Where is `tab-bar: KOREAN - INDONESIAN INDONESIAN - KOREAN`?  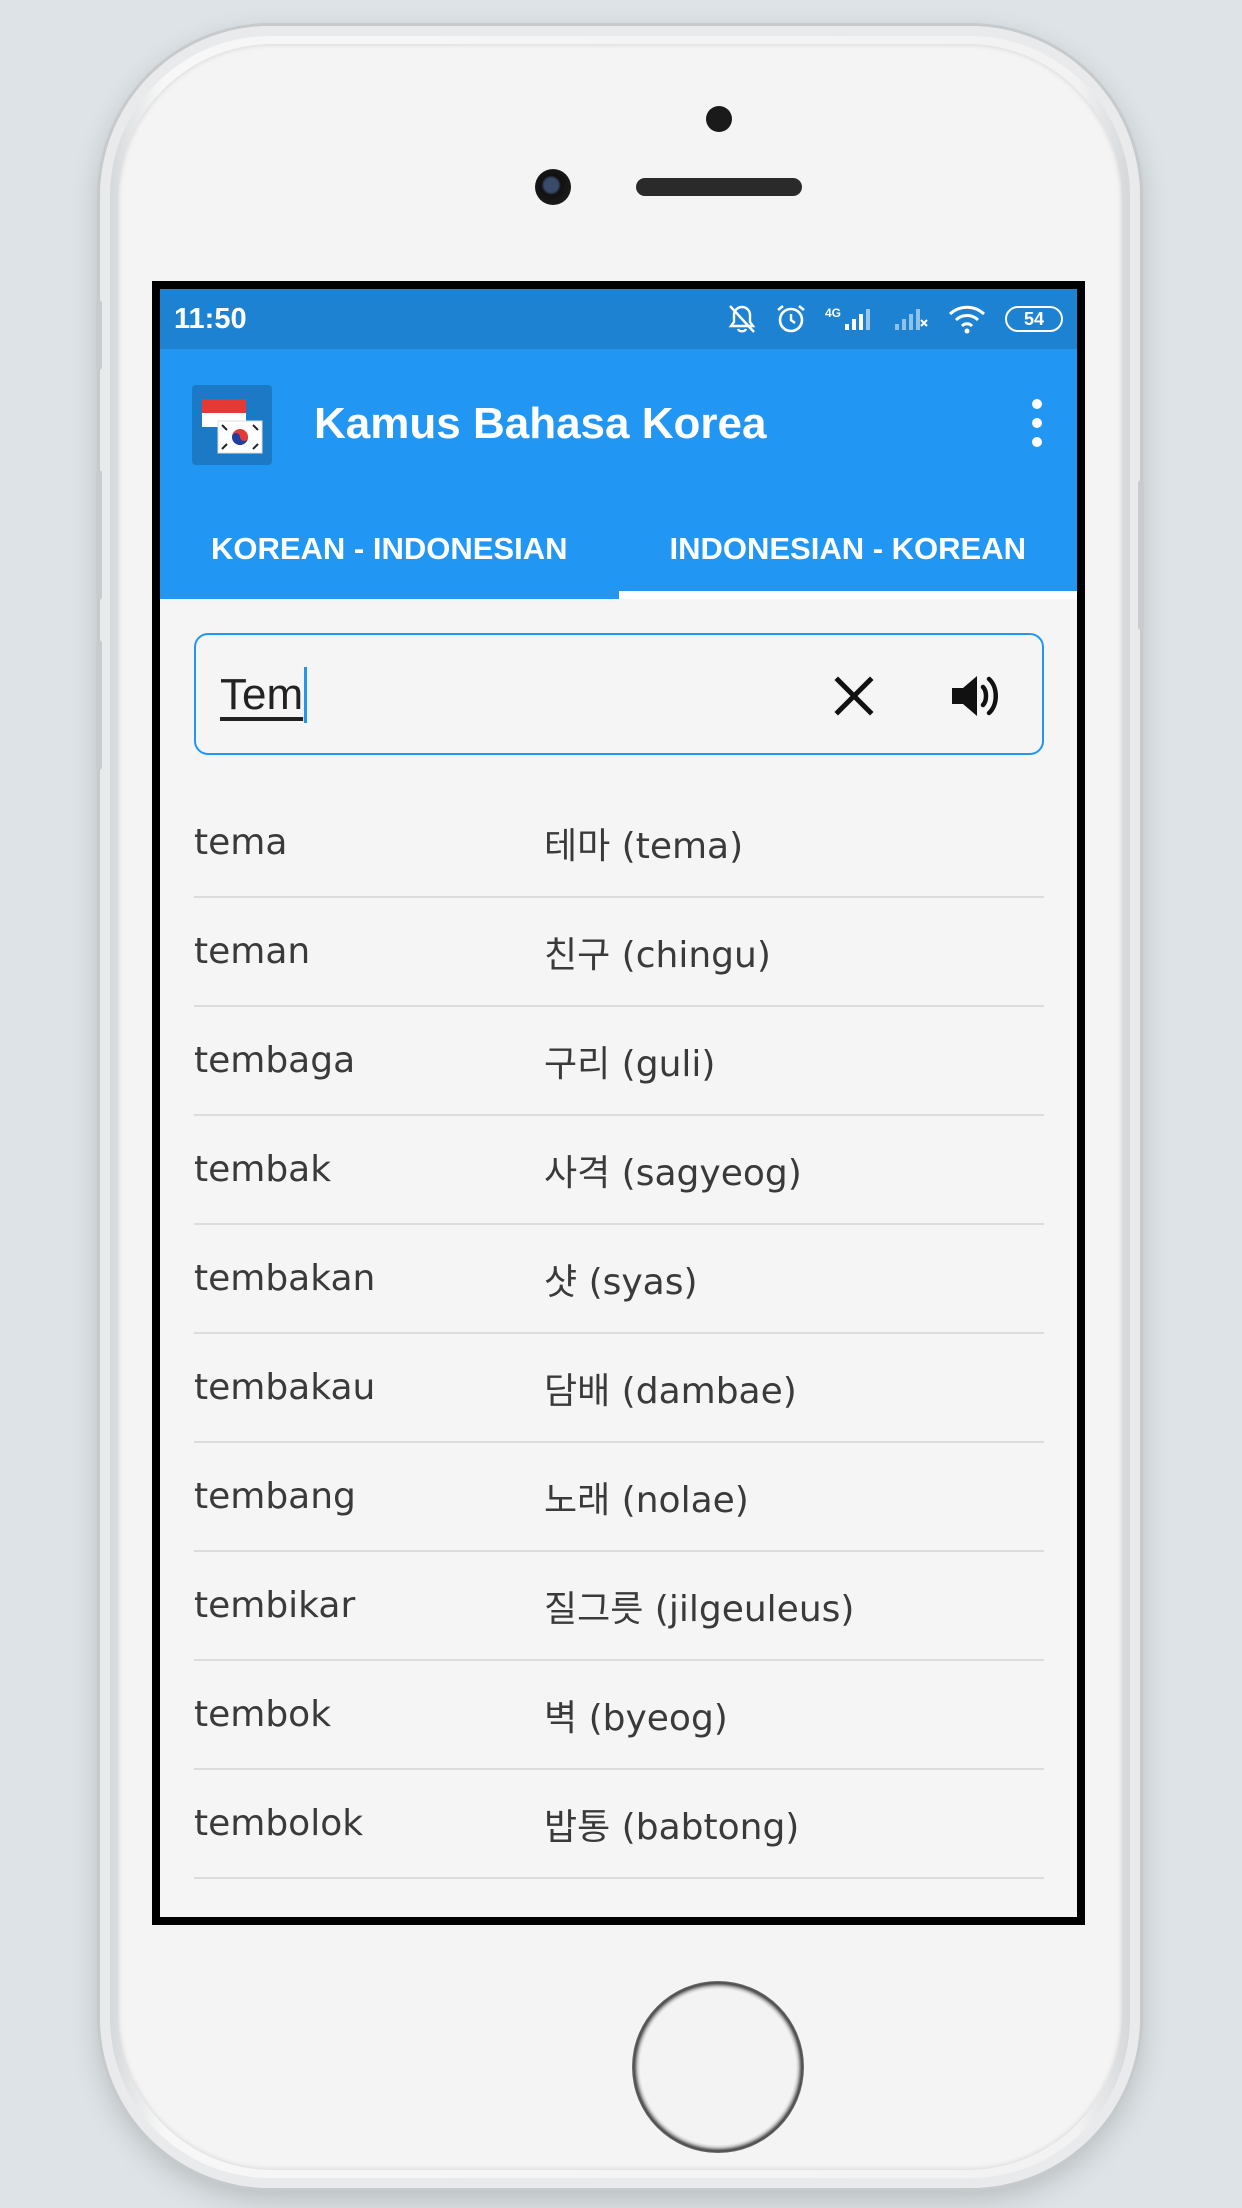 tab-bar: KOREAN - INDONESIAN INDONESIAN - KOREAN is located at coordinates (618, 549).